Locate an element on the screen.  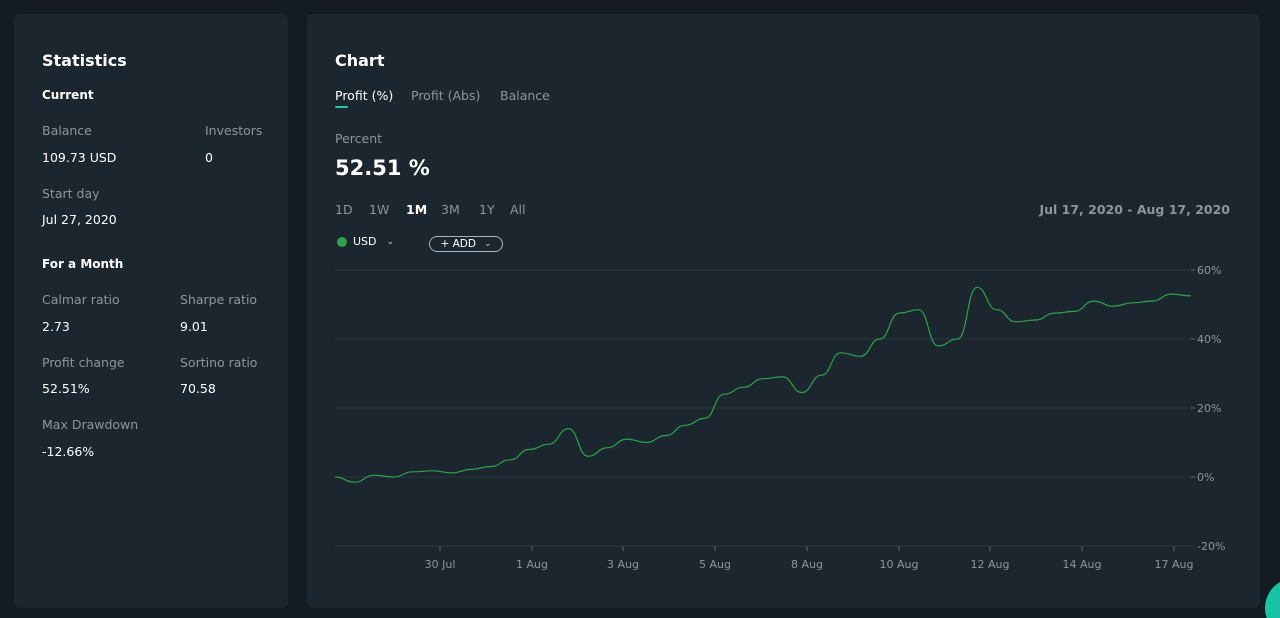
y-tick-label: 20% is located at coordinates (1209, 408).